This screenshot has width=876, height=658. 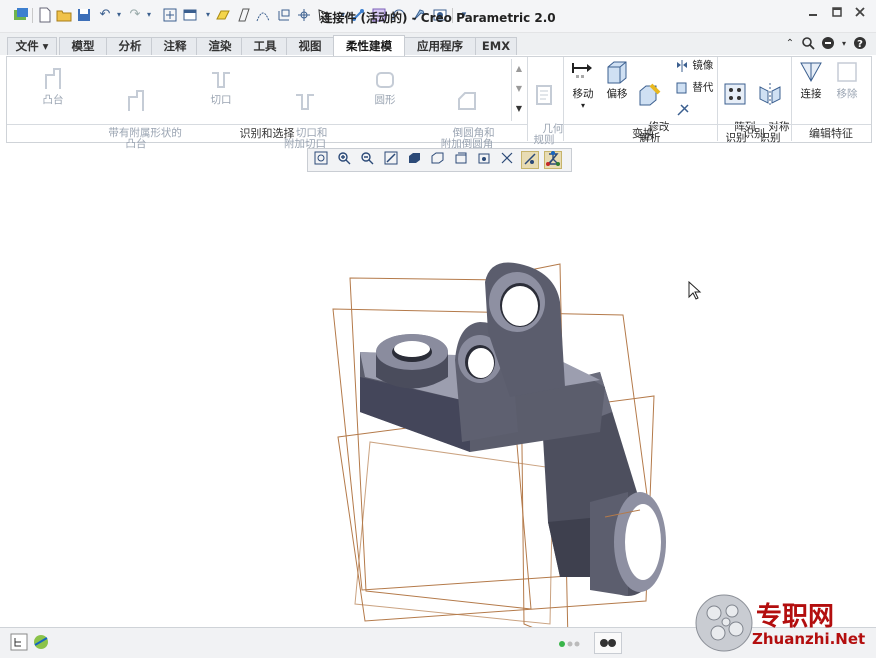 I want to click on cut-and-attach-icon, so click(x=305, y=100).